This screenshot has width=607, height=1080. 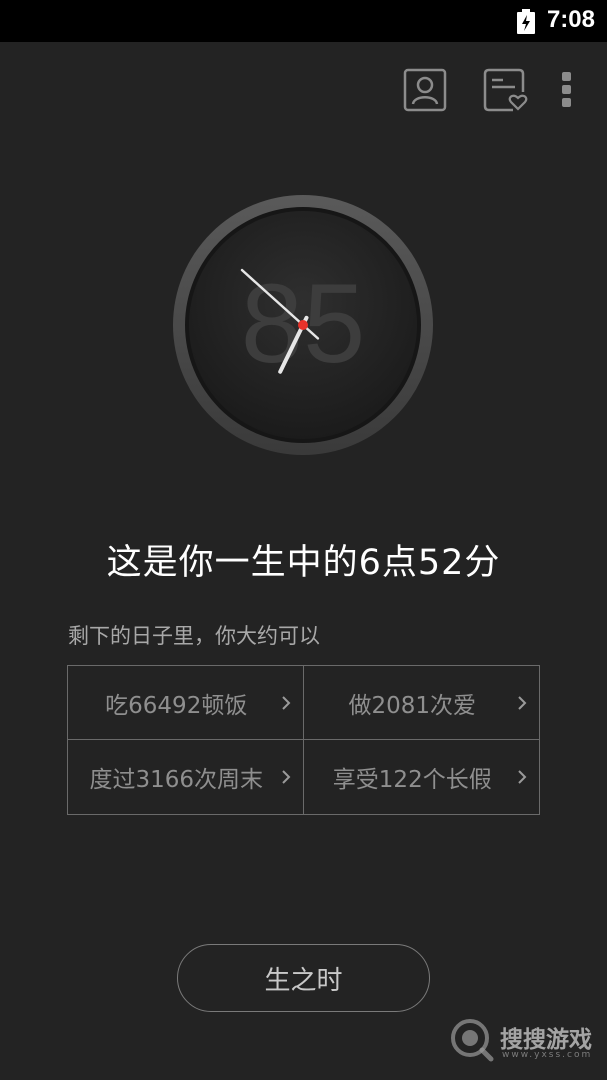 What do you see at coordinates (303, 563) in the screenshot?
I see `headline: 这是你一生中的6点52分` at bounding box center [303, 563].